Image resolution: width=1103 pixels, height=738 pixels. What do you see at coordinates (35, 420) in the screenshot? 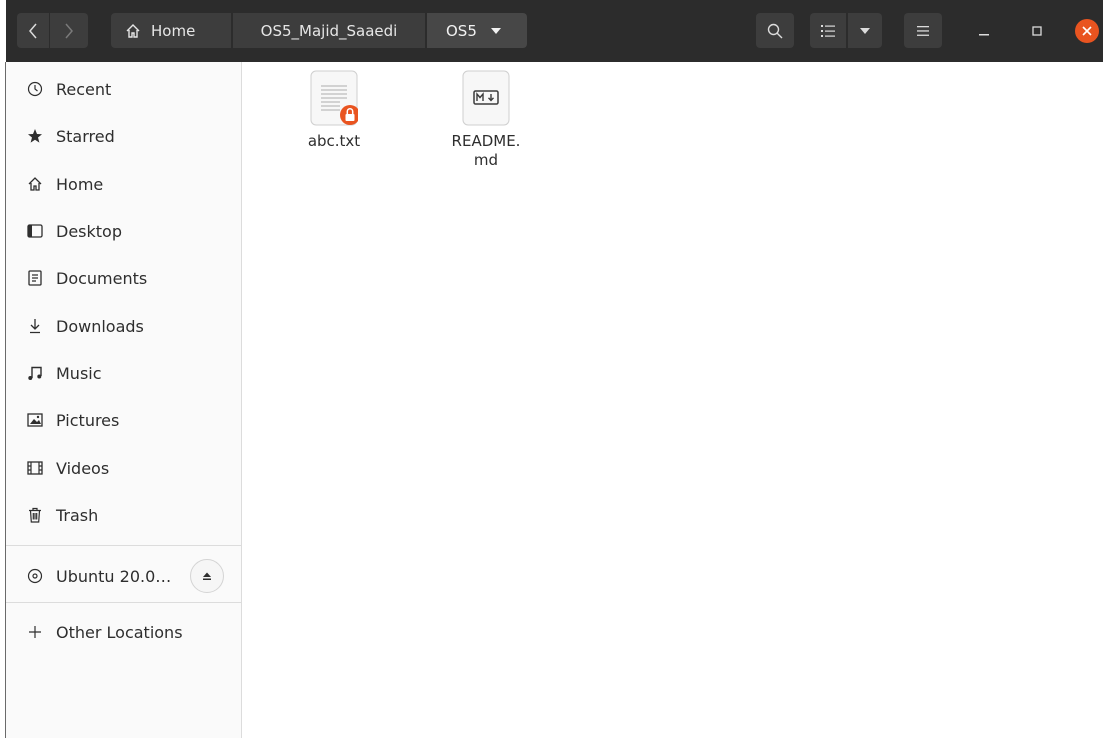
I see `picture-icon` at bounding box center [35, 420].